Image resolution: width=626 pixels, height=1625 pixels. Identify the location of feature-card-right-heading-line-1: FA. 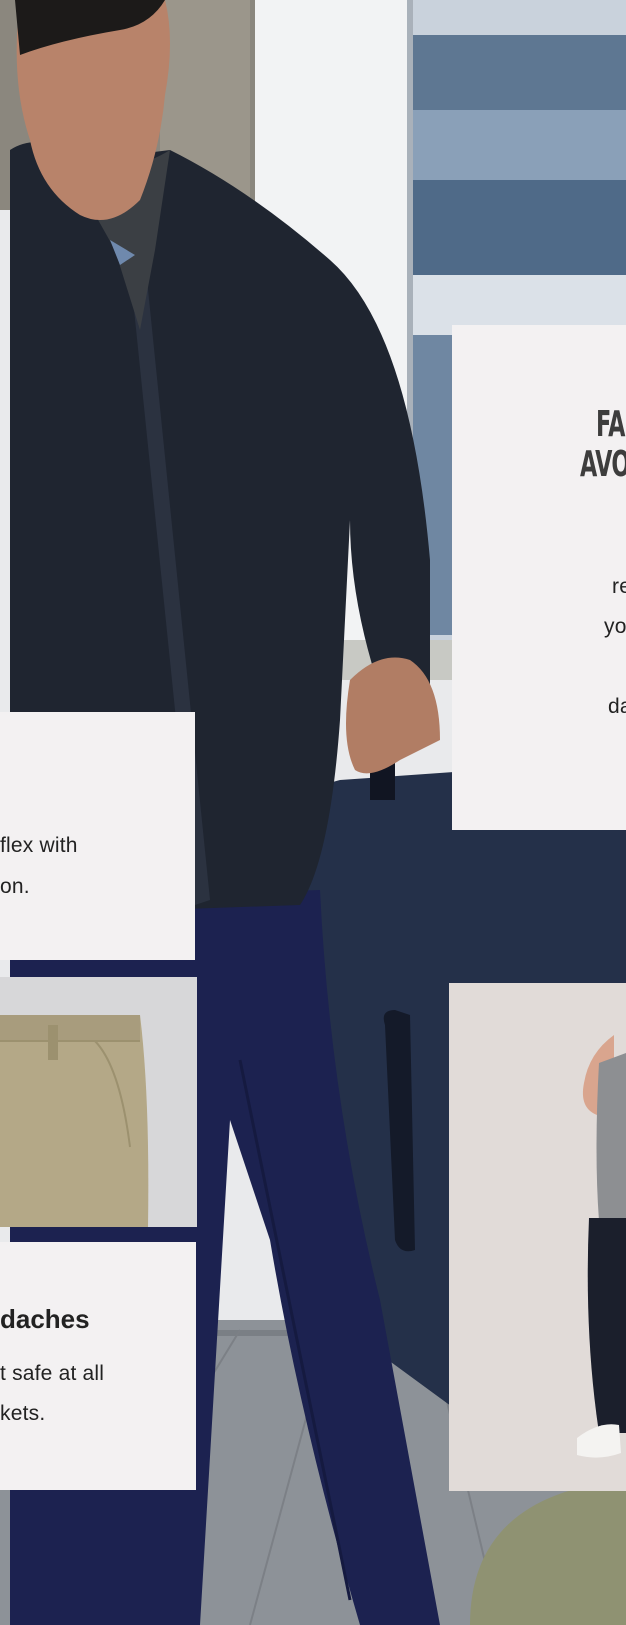
(610, 424).